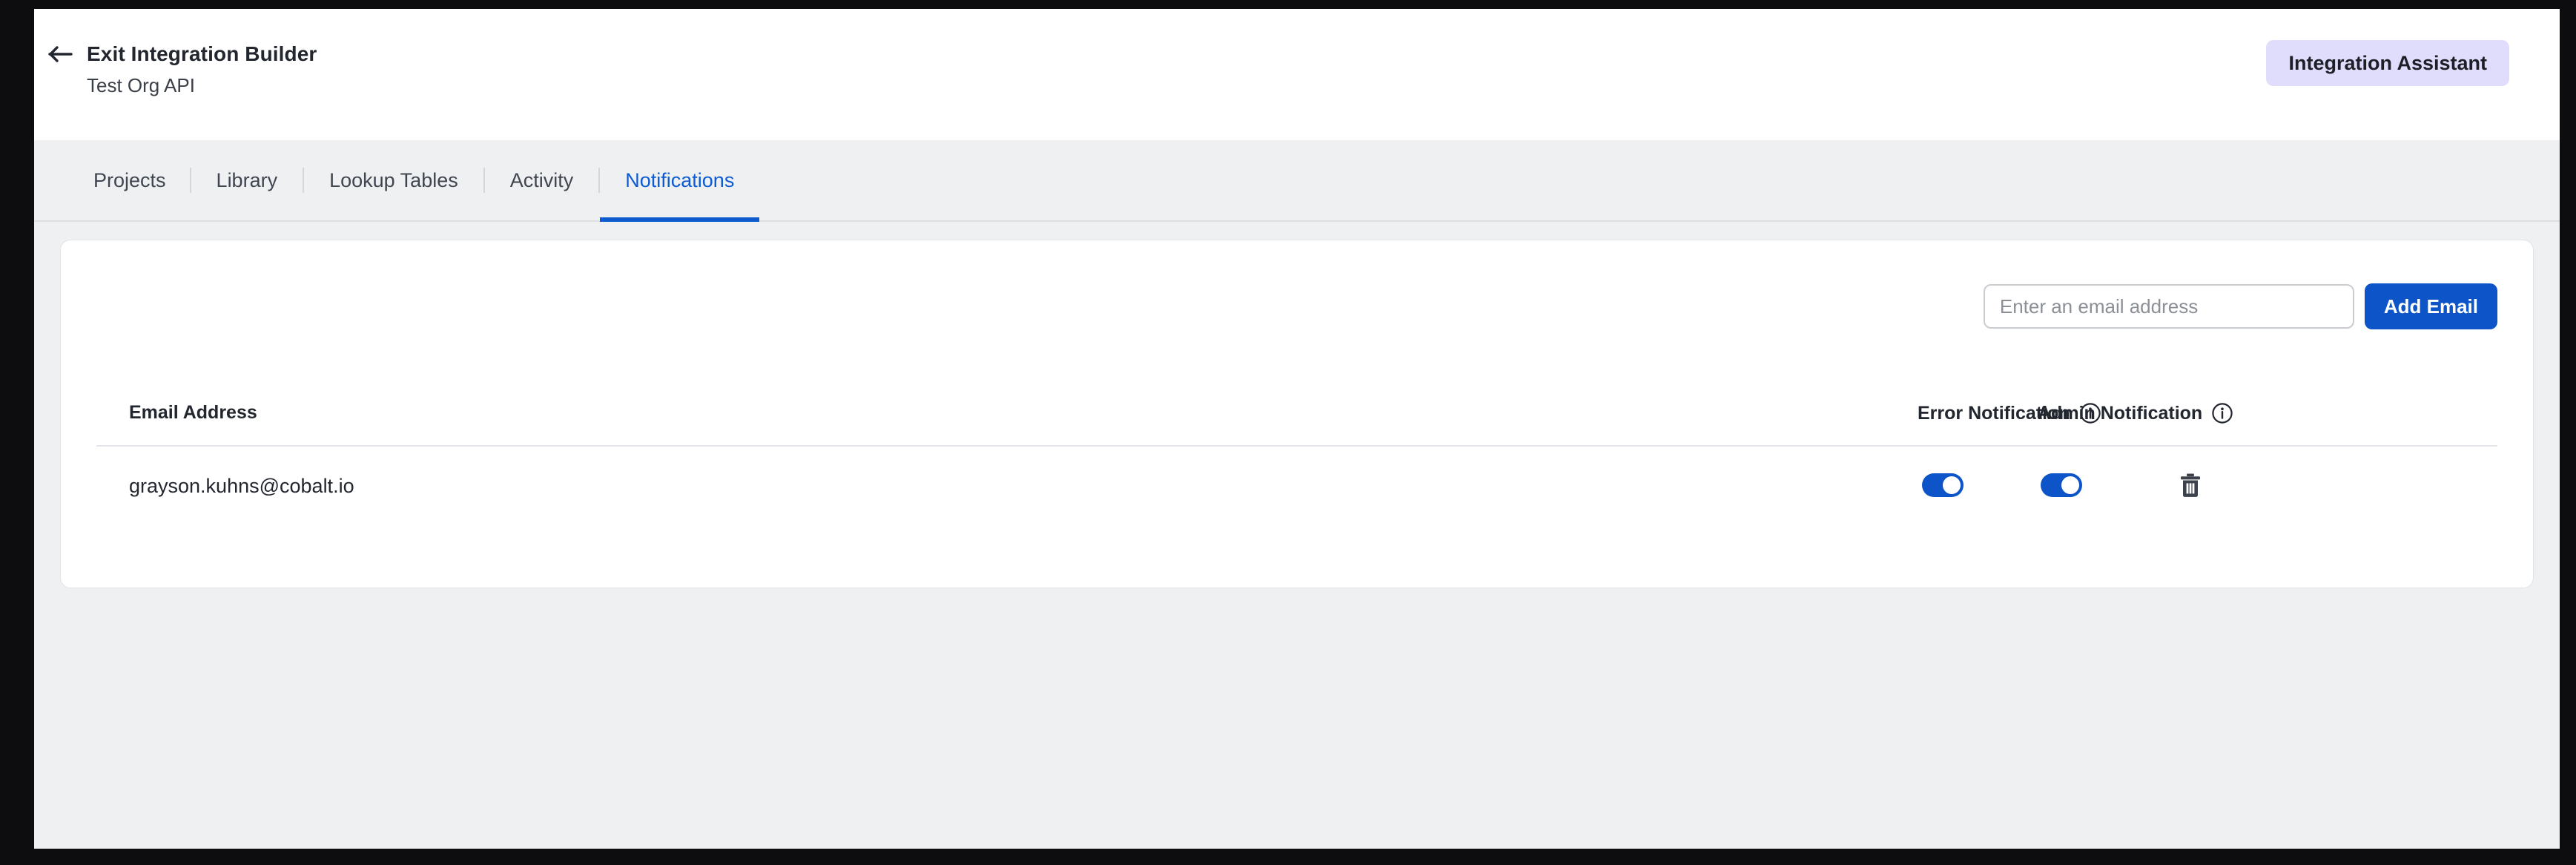 This screenshot has width=2576, height=865. What do you see at coordinates (2430, 306) in the screenshot?
I see `add-email-button: Add Email` at bounding box center [2430, 306].